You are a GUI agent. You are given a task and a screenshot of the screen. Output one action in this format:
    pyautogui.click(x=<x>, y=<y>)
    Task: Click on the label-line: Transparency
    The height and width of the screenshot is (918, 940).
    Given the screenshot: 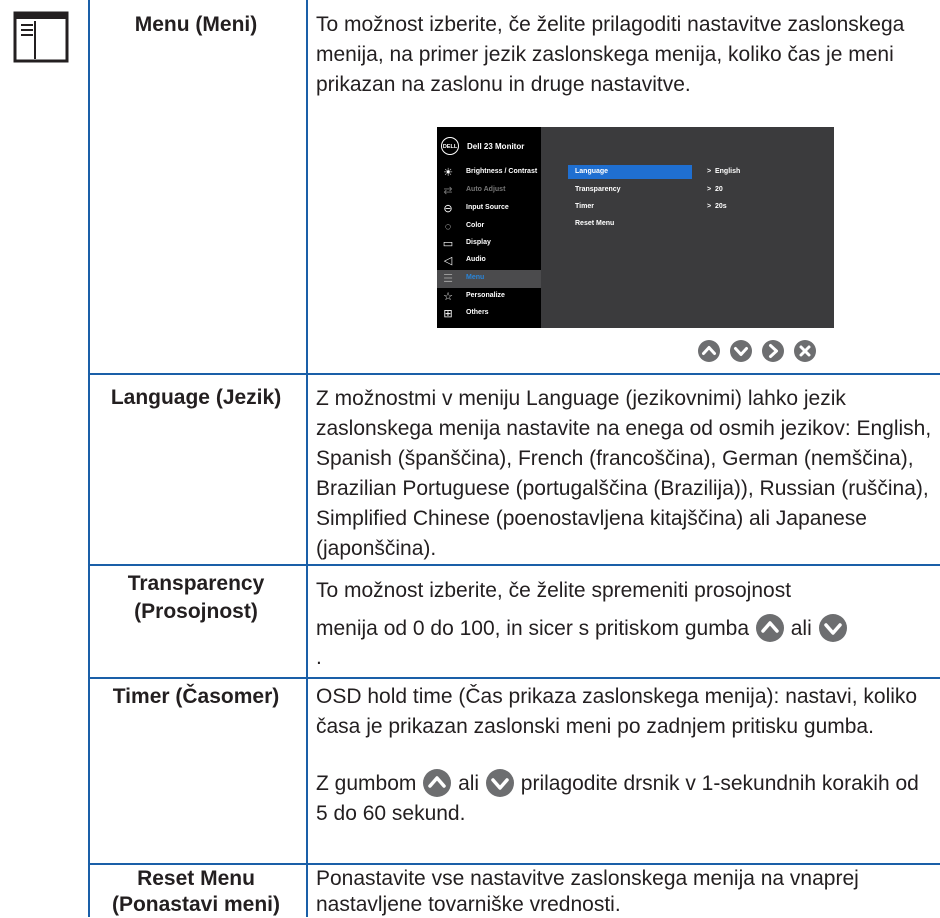 What is the action you would take?
    pyautogui.click(x=196, y=583)
    